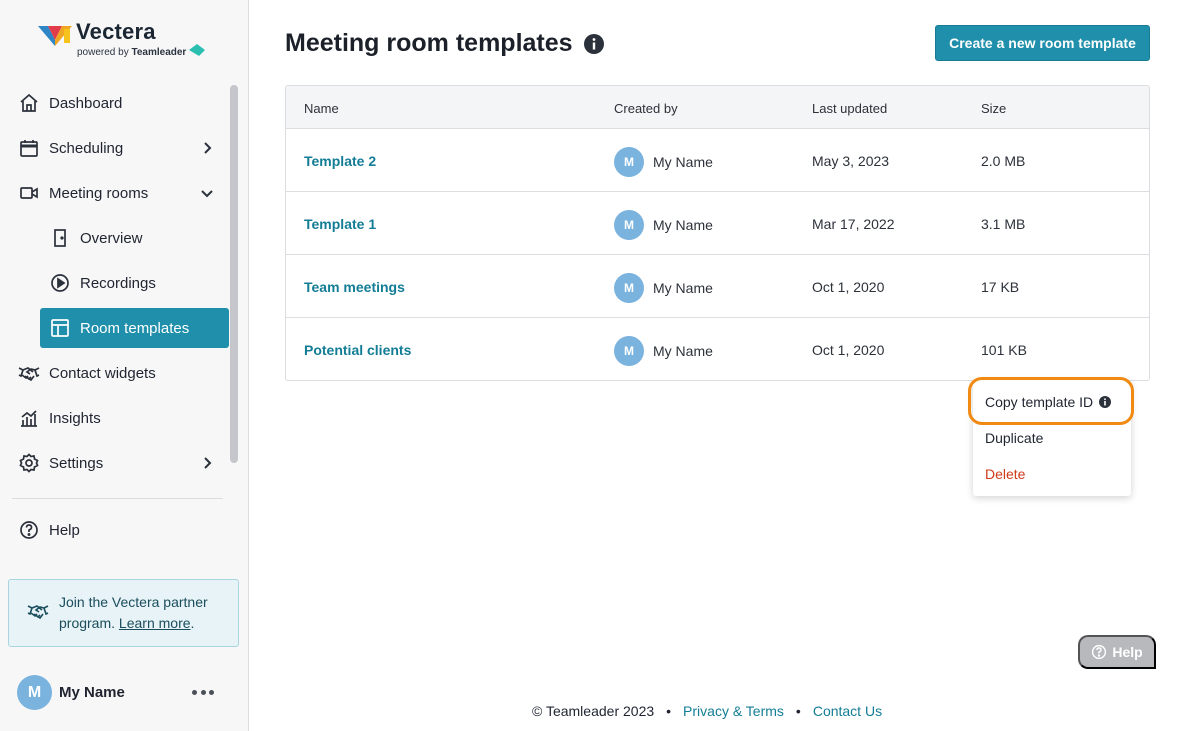 The height and width of the screenshot is (731, 1183). Describe the element at coordinates (86, 103) in the screenshot. I see `sidebar-item-label: Dashboard` at that location.